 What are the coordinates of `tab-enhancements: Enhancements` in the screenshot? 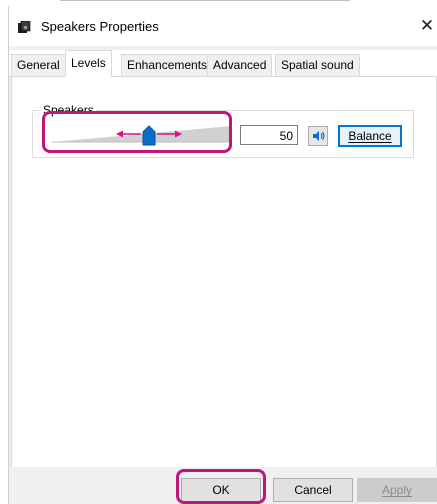 It's located at (167, 65).